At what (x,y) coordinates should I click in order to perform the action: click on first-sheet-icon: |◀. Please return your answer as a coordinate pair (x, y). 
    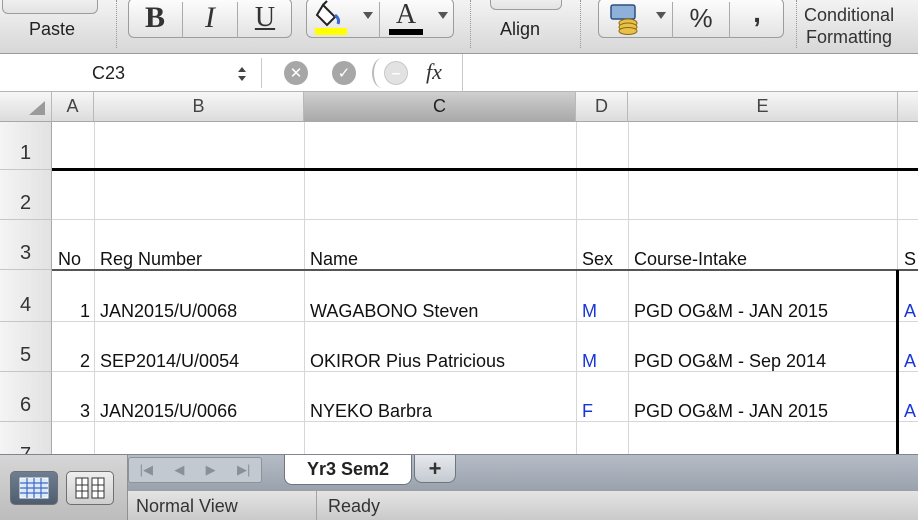
    Looking at the image, I should click on (146, 470).